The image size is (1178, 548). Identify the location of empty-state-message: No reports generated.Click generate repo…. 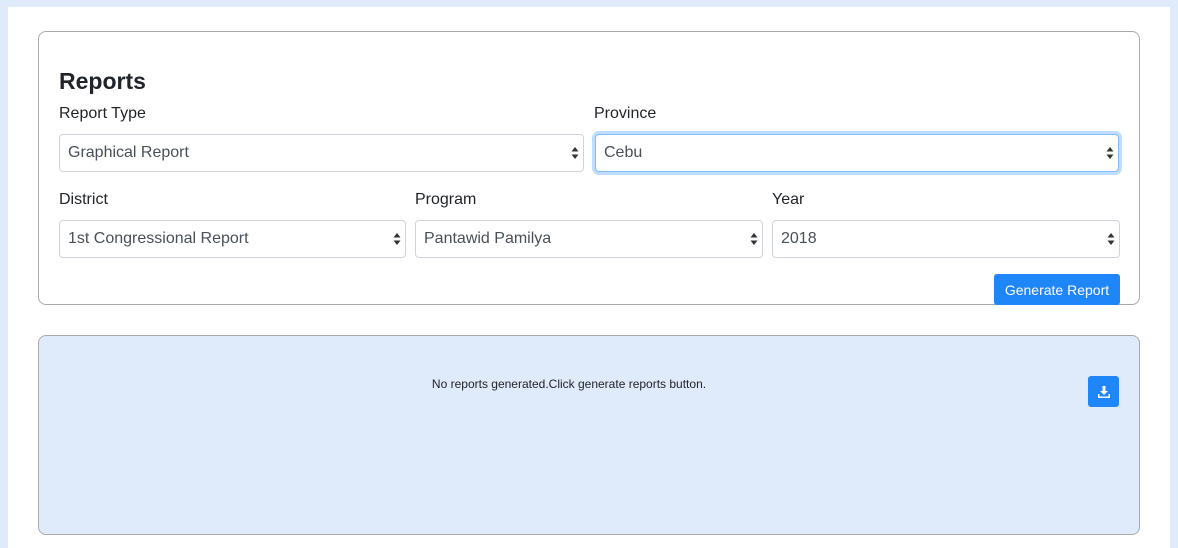
(569, 384).